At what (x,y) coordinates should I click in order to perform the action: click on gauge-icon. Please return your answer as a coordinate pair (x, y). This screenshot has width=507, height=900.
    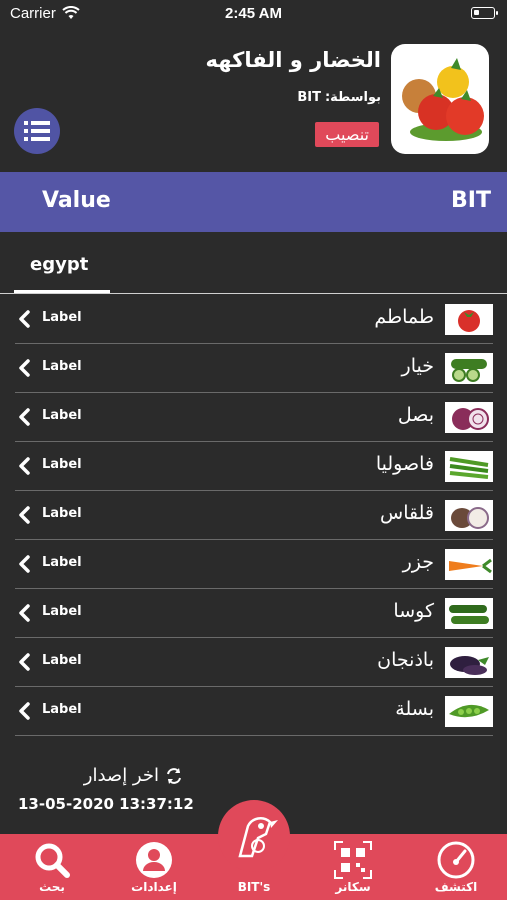
    Looking at the image, I should click on (456, 860).